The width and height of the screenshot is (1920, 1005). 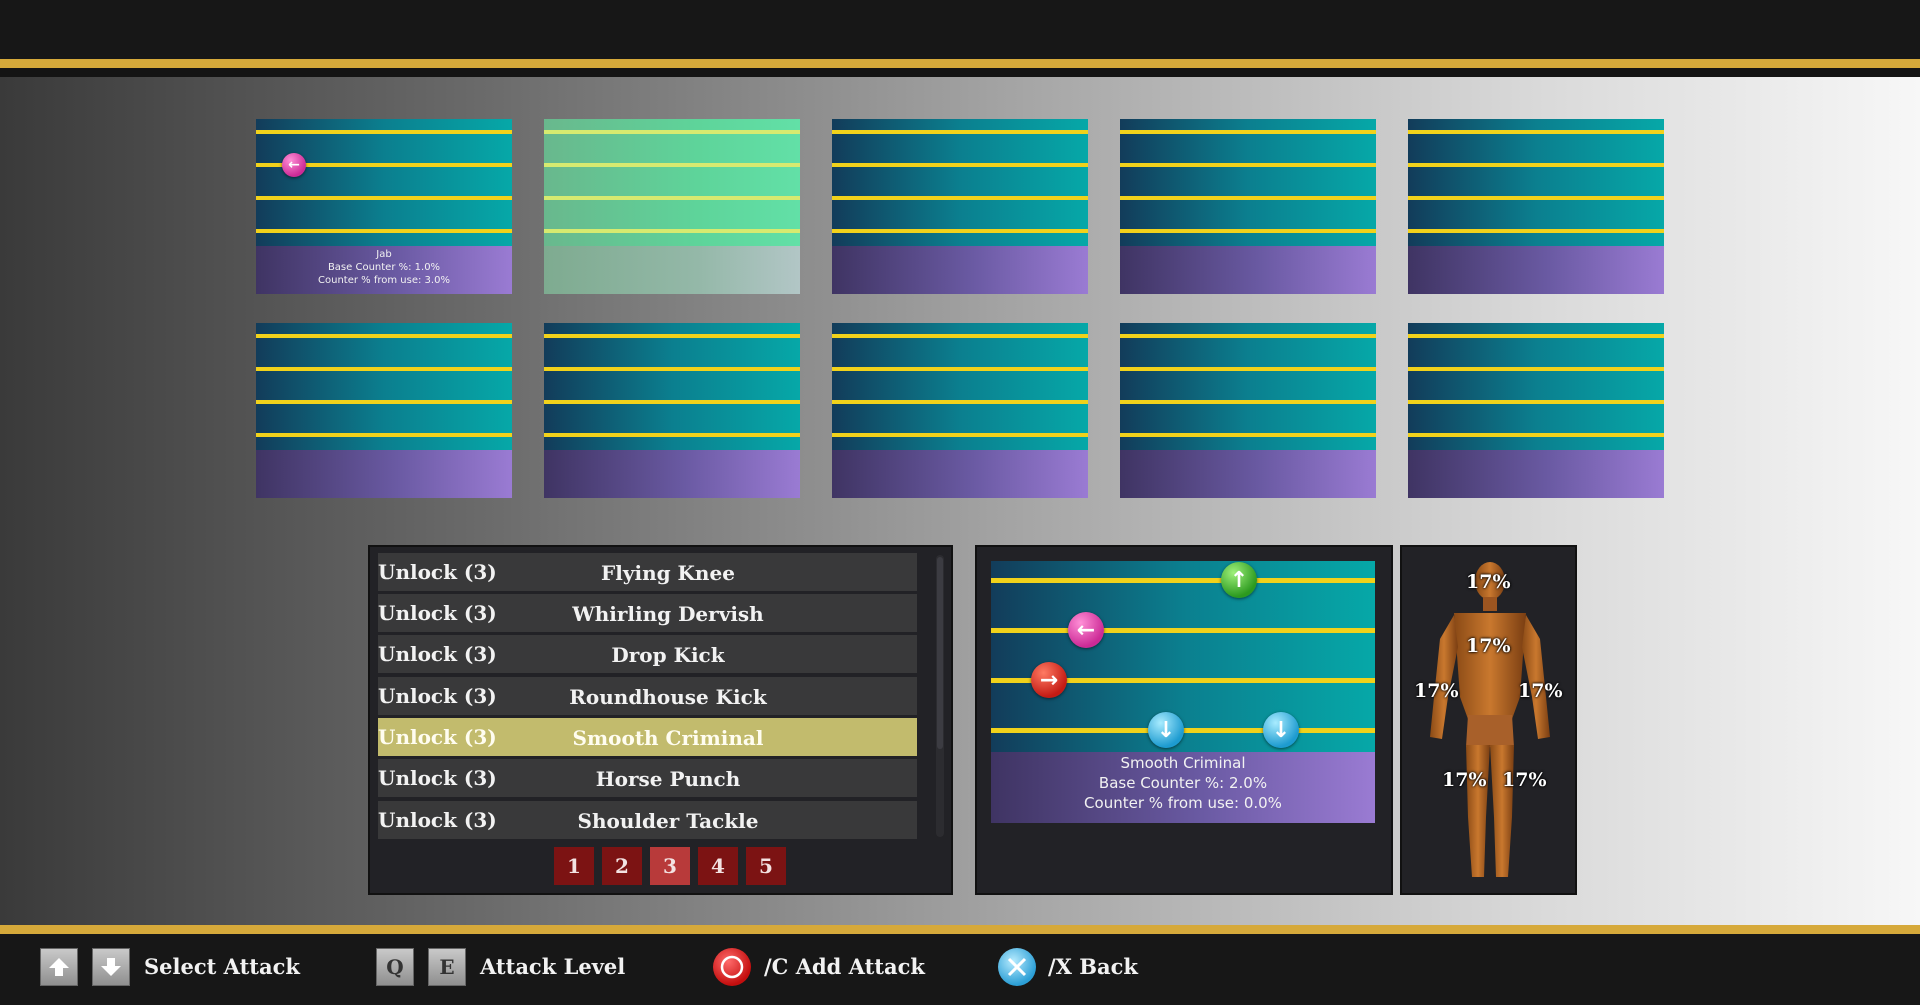 What do you see at coordinates (1183, 783) in the screenshot?
I see `preview-base-counter: Base Counter %: 2.0%` at bounding box center [1183, 783].